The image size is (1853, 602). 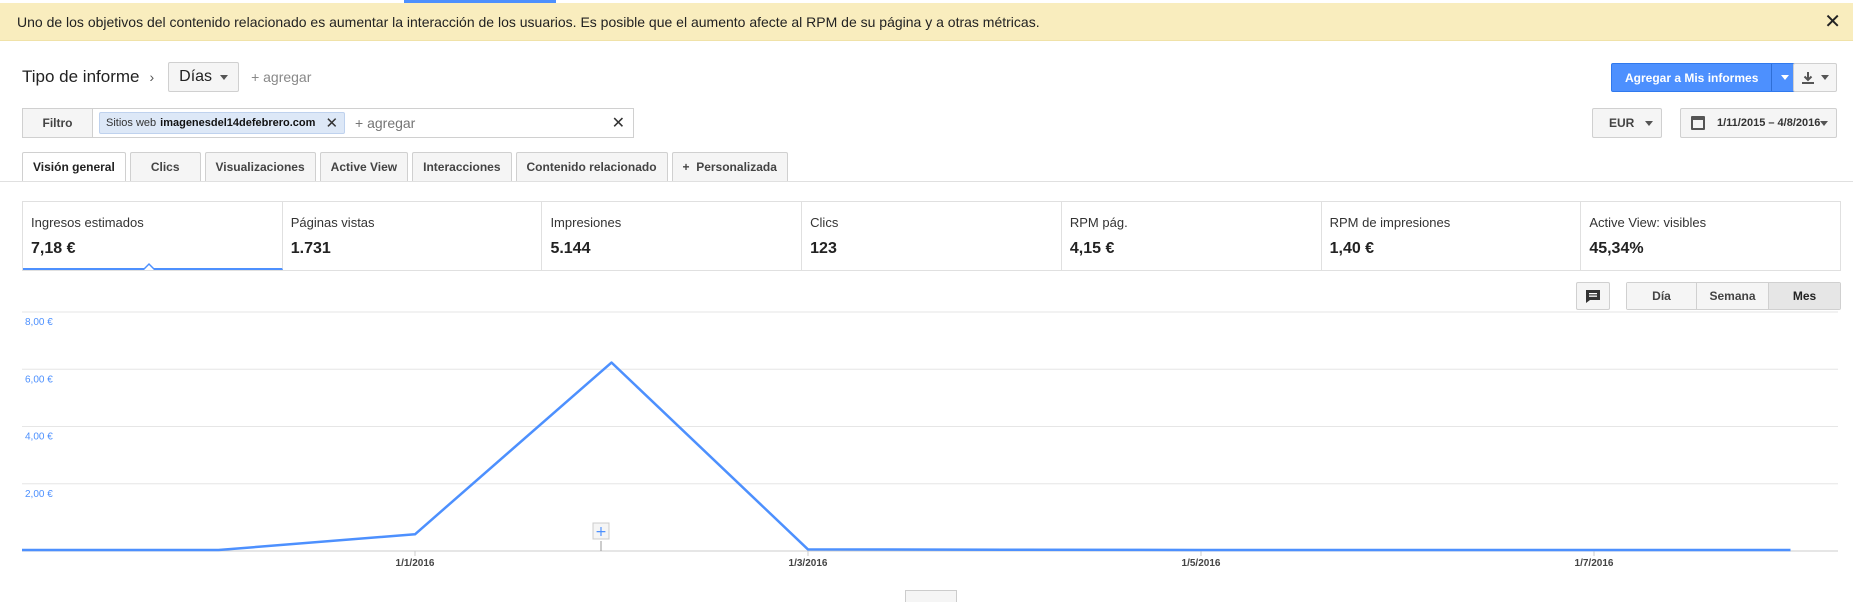 I want to click on x-tick-label: 1/5/2016, so click(x=1201, y=563).